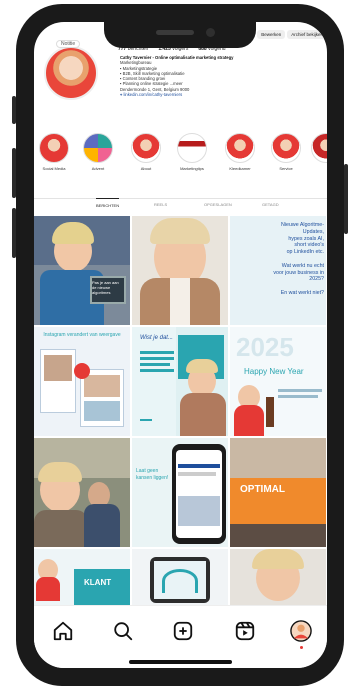  I want to click on highlight-service: Service, so click(286, 152).